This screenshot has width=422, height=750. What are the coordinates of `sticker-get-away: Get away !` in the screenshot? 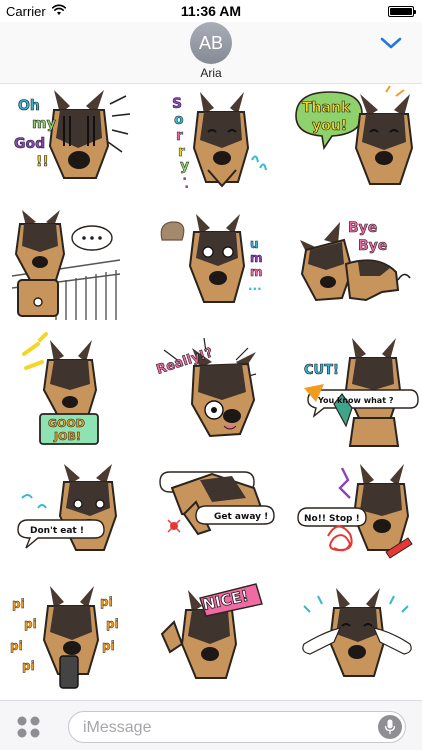 It's located at (214, 514).